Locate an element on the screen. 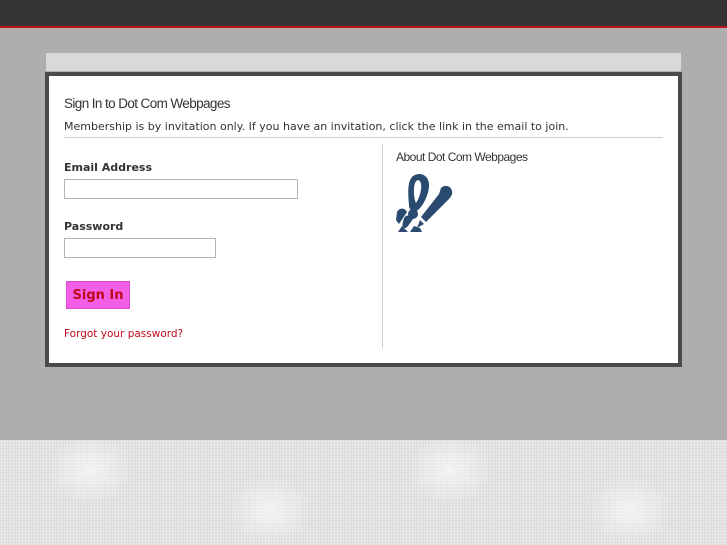 The height and width of the screenshot is (545, 727). top-bar is located at coordinates (363, 14).